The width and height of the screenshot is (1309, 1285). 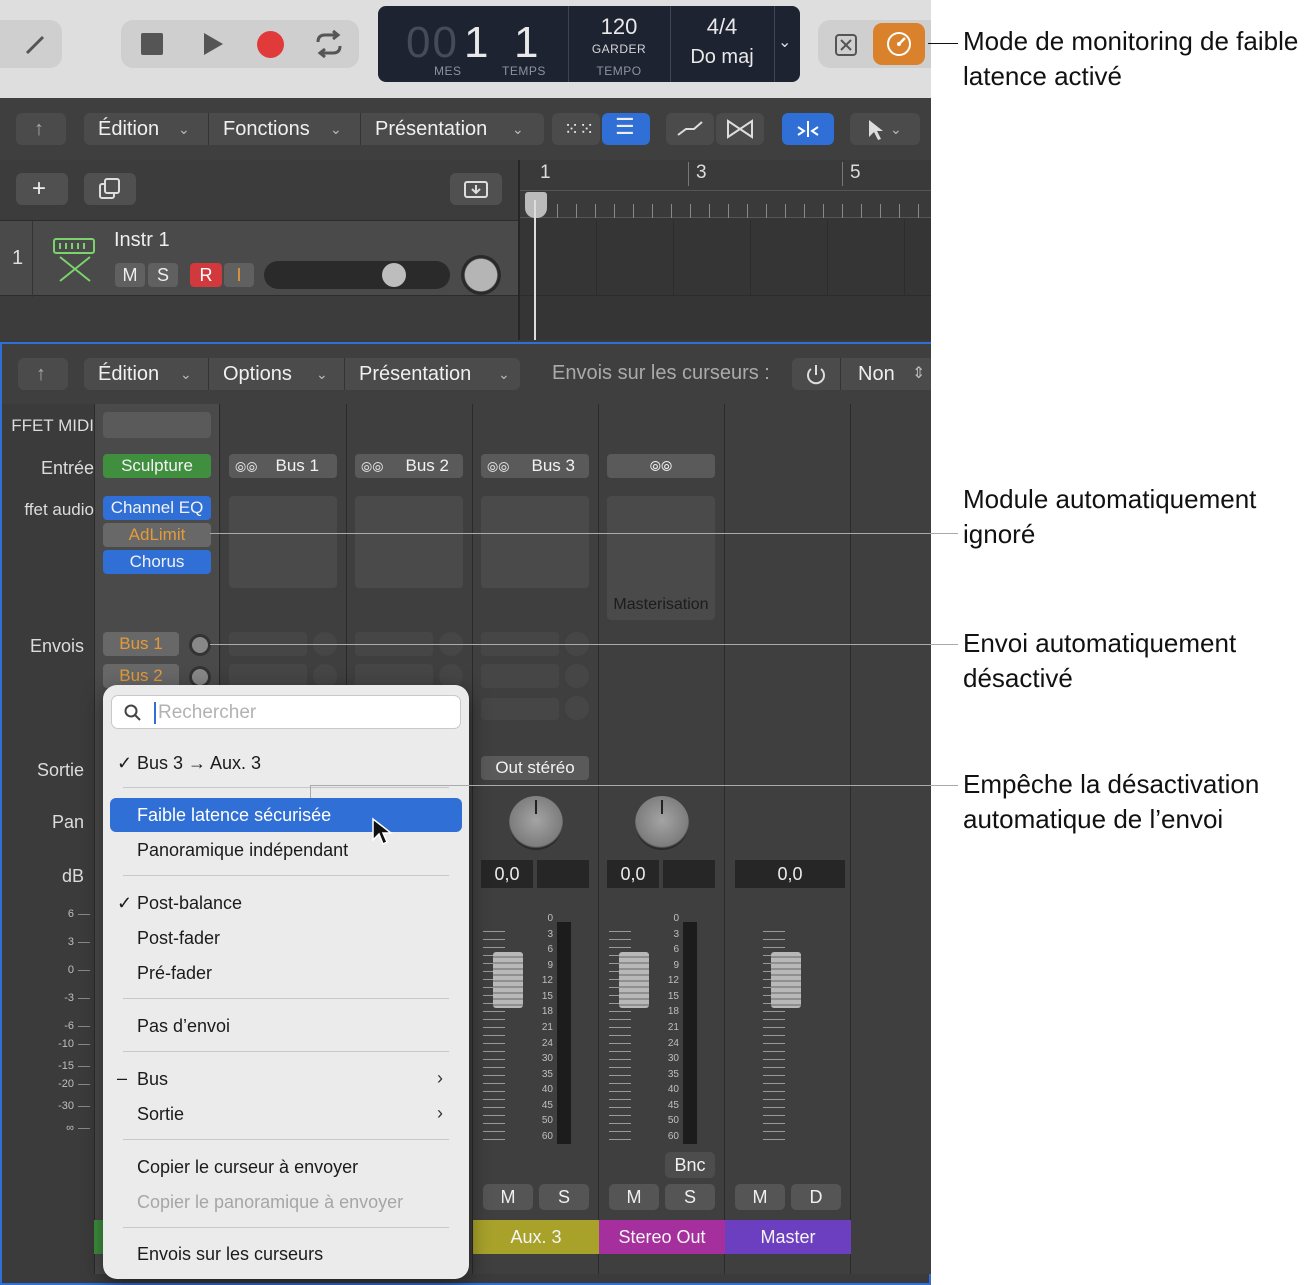 What do you see at coordinates (899, 44) in the screenshot?
I see `low-latency-monitoring-button` at bounding box center [899, 44].